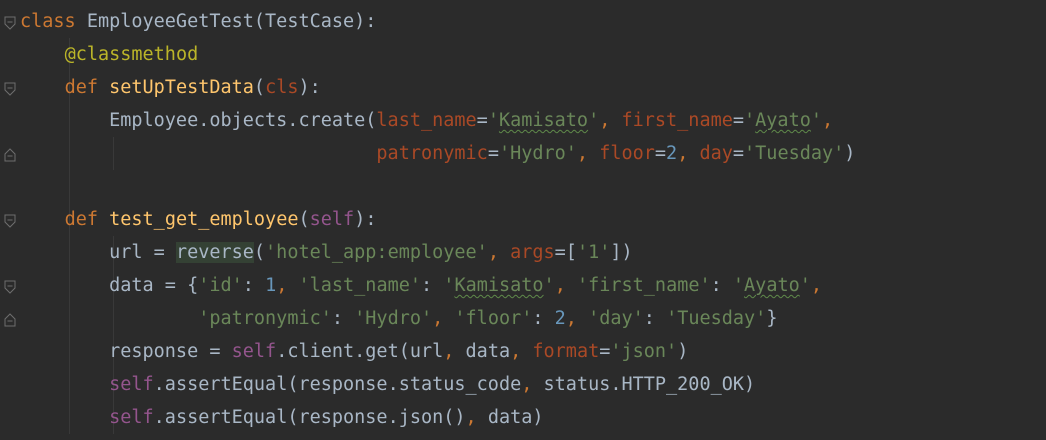 The width and height of the screenshot is (1046, 440). Describe the element at coordinates (282, 87) in the screenshot. I see `code-token: cls` at that location.